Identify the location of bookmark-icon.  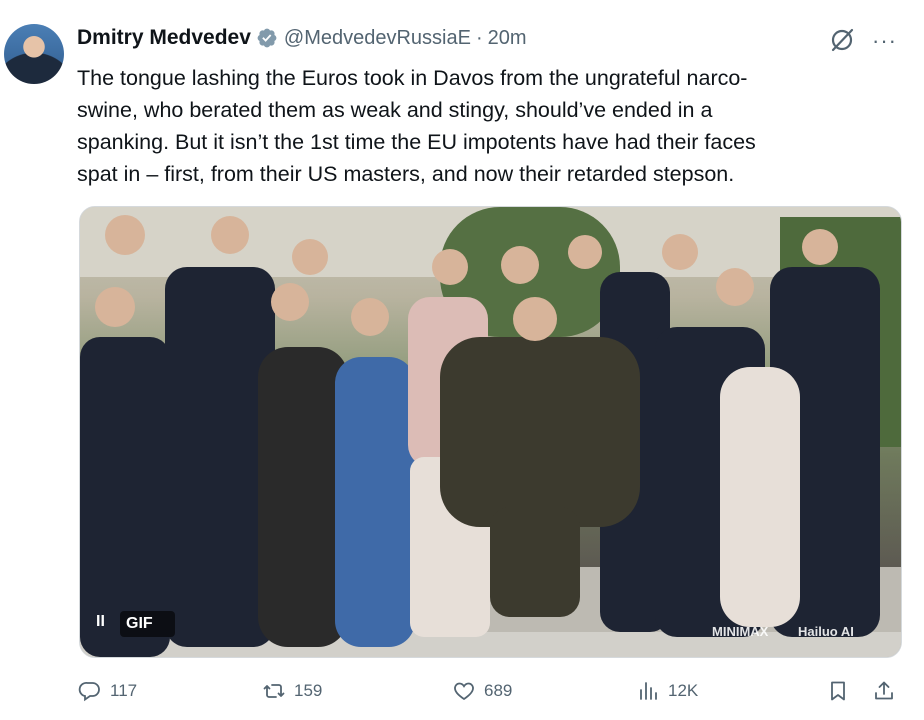
(838, 691).